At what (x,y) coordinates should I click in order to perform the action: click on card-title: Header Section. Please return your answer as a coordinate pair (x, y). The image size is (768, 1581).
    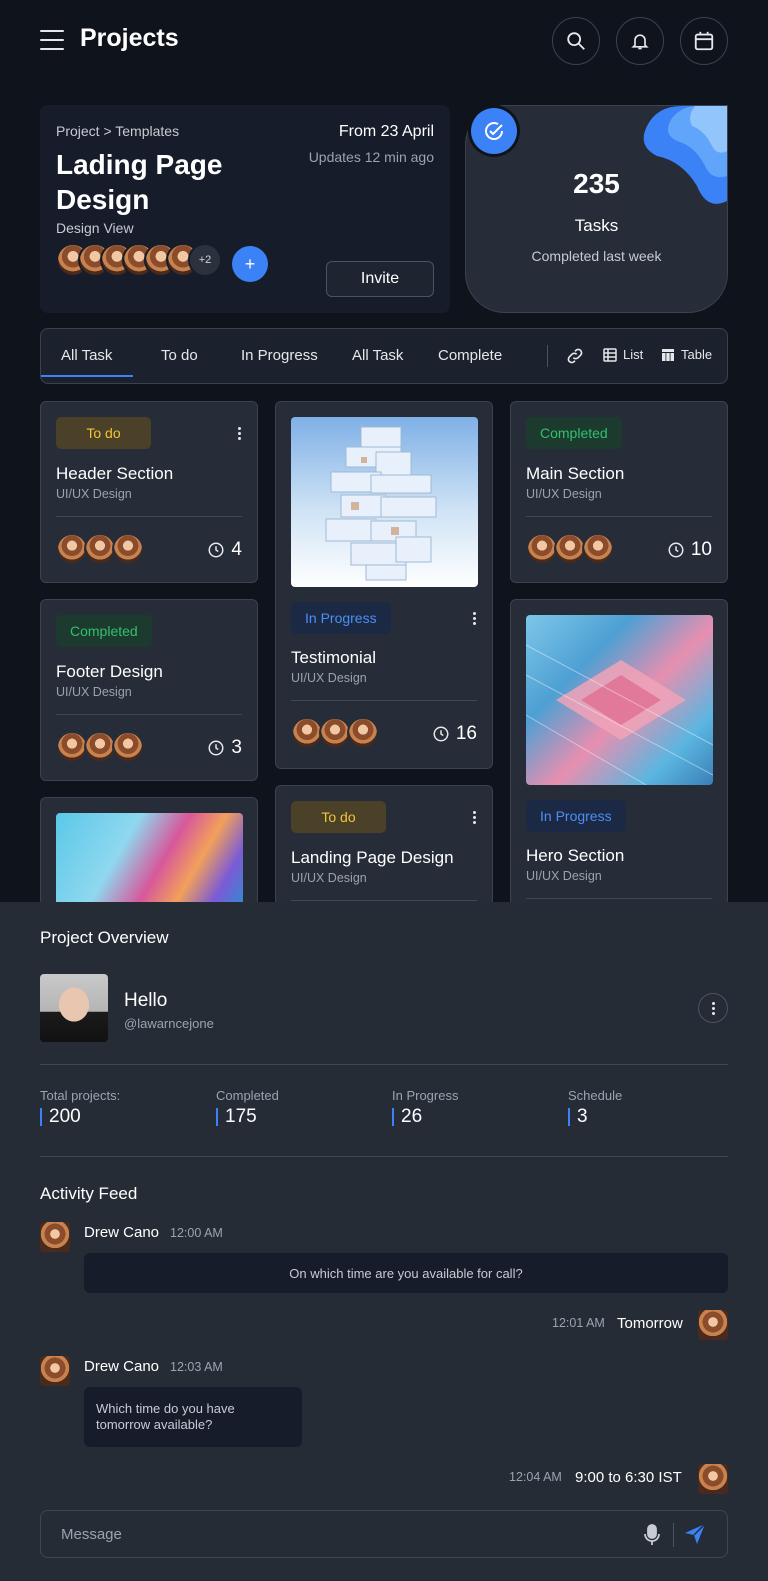
    Looking at the image, I should click on (115, 473).